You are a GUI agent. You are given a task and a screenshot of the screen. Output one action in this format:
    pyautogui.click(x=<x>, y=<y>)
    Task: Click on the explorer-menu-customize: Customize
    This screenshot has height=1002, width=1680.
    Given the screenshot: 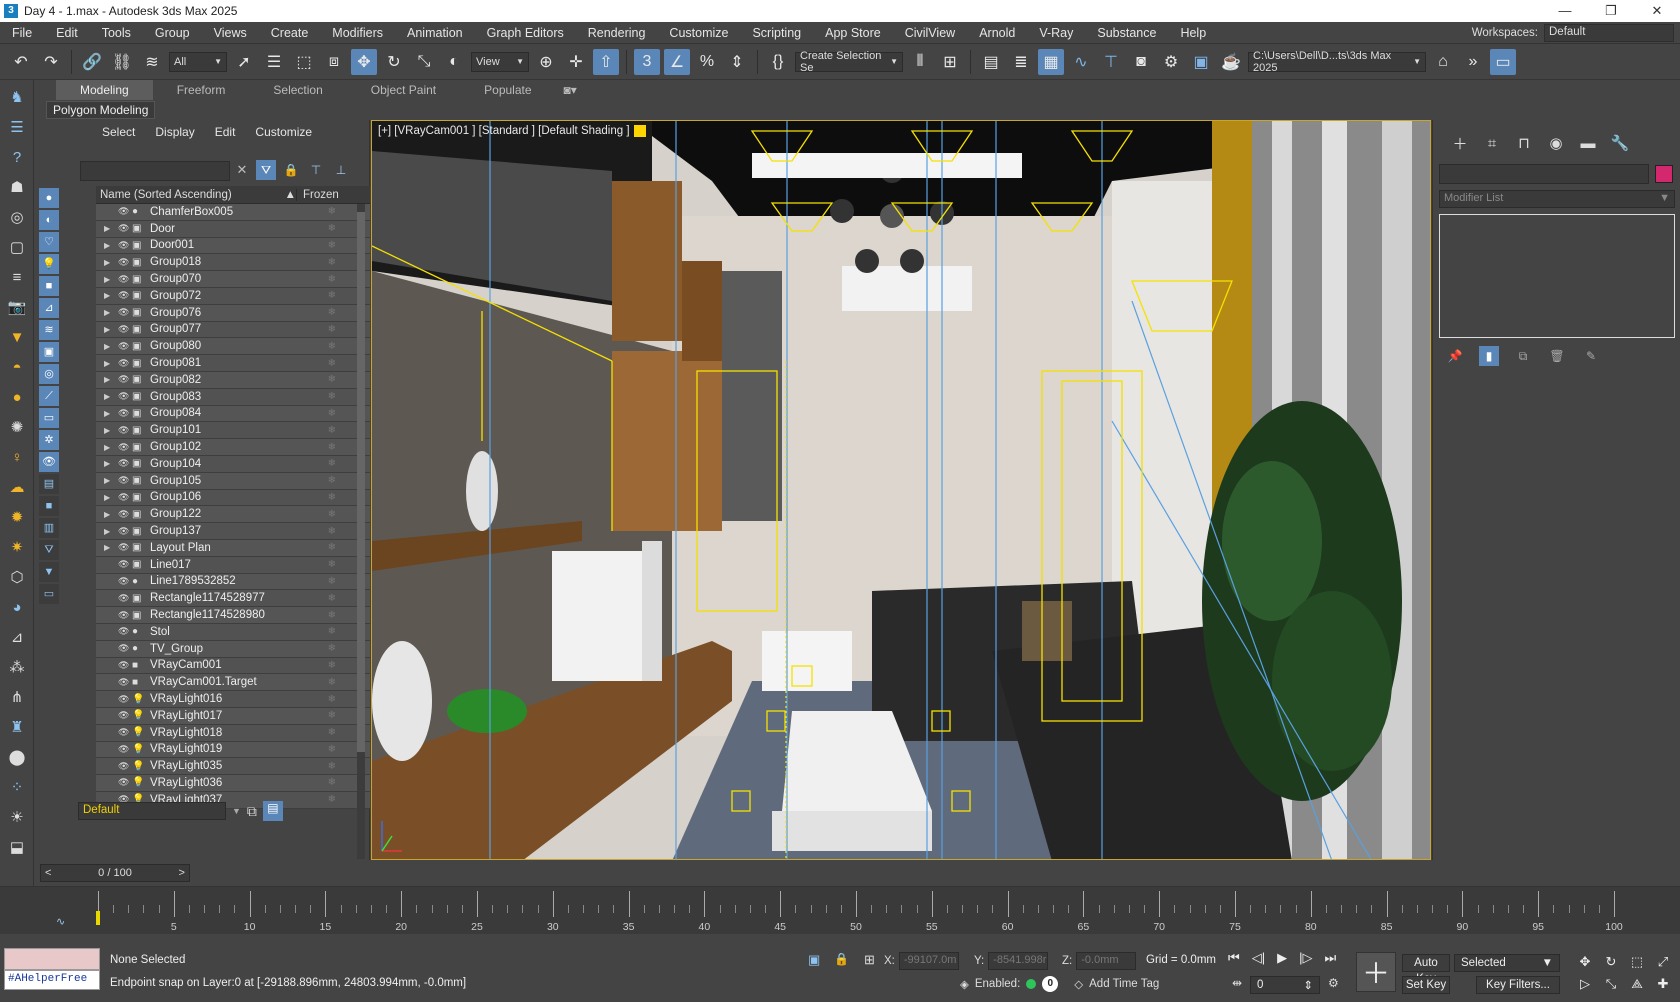 What is the action you would take?
    pyautogui.click(x=283, y=132)
    